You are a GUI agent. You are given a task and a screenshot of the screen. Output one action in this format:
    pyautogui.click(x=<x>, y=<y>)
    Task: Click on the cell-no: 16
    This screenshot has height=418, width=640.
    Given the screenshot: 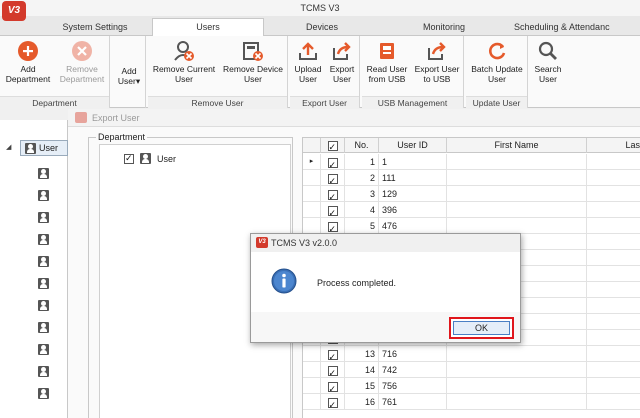 What is the action you would take?
    pyautogui.click(x=362, y=402)
    